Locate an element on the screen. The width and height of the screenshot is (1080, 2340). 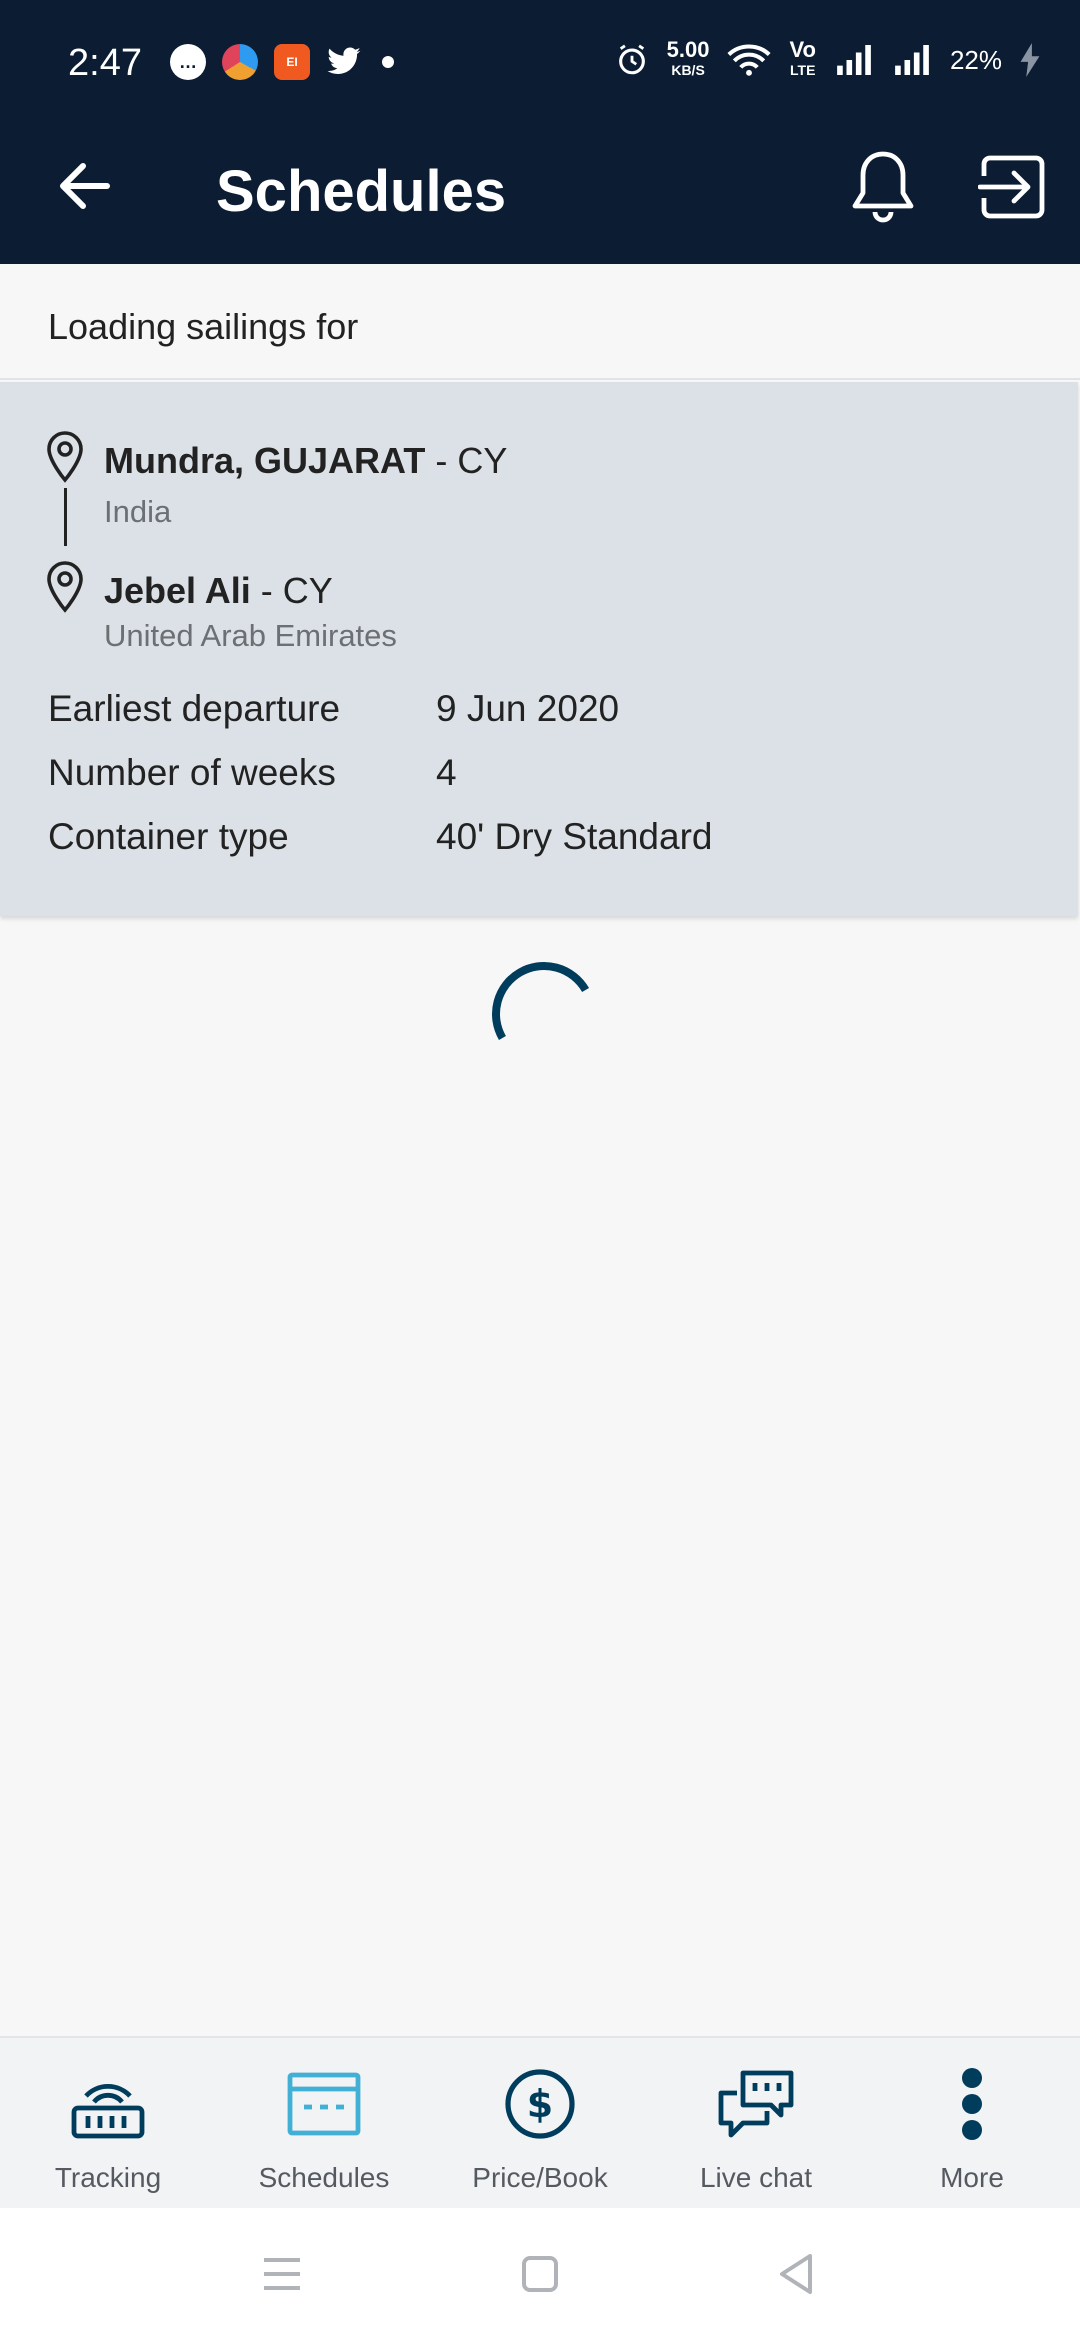
destination-name: Jebel Ali is located at coordinates (177, 590).